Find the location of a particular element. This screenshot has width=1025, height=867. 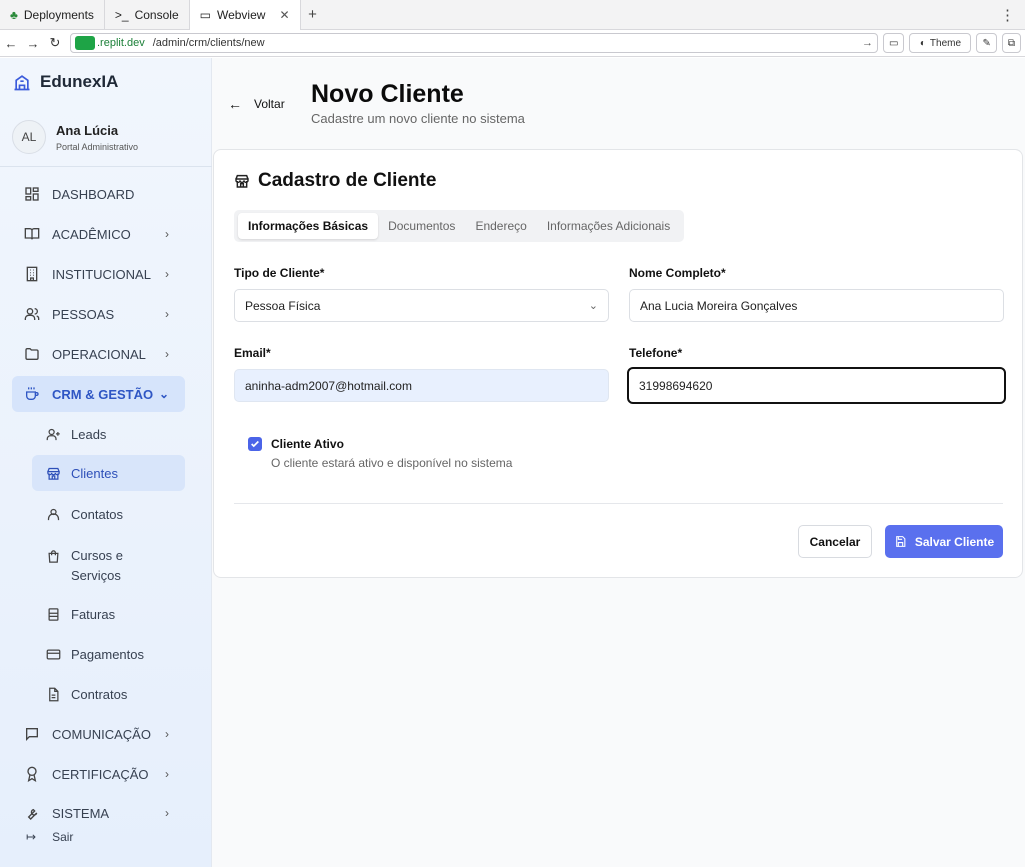

sidebar-item-label: CRM & GESTÃO is located at coordinates (103, 394).